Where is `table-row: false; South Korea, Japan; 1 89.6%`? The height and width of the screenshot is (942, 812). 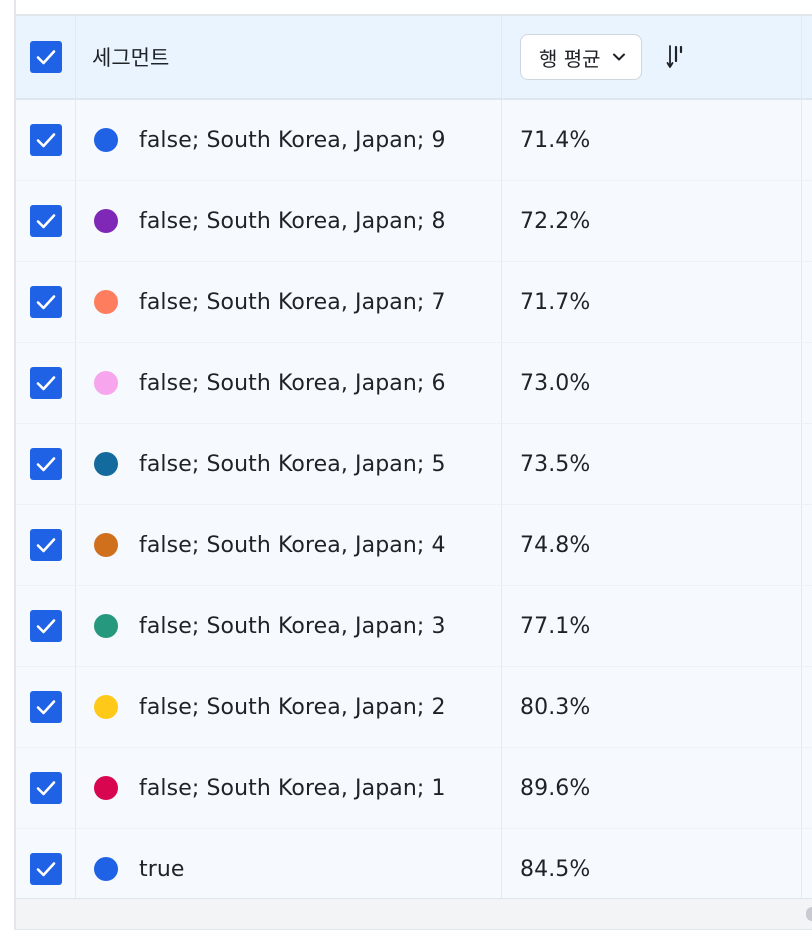
table-row: false; South Korea, Japan; 1 89.6% is located at coordinates (414, 788).